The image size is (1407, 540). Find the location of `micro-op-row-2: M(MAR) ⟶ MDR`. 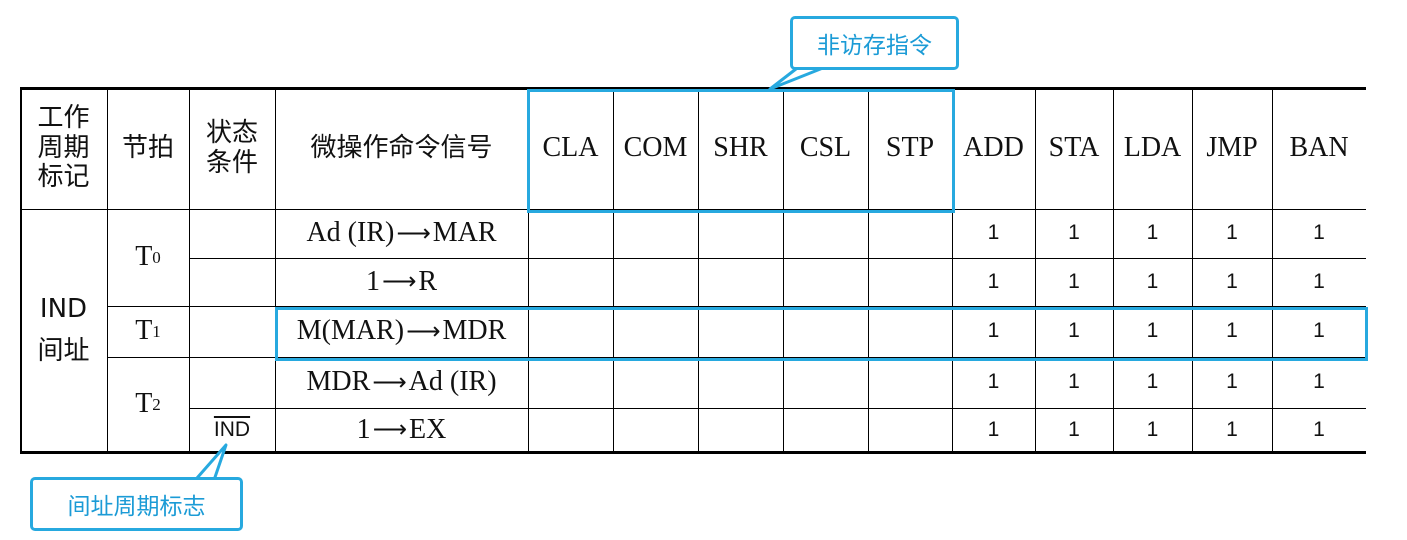

micro-op-row-2: M(MAR) ⟶ MDR is located at coordinates (401, 331).